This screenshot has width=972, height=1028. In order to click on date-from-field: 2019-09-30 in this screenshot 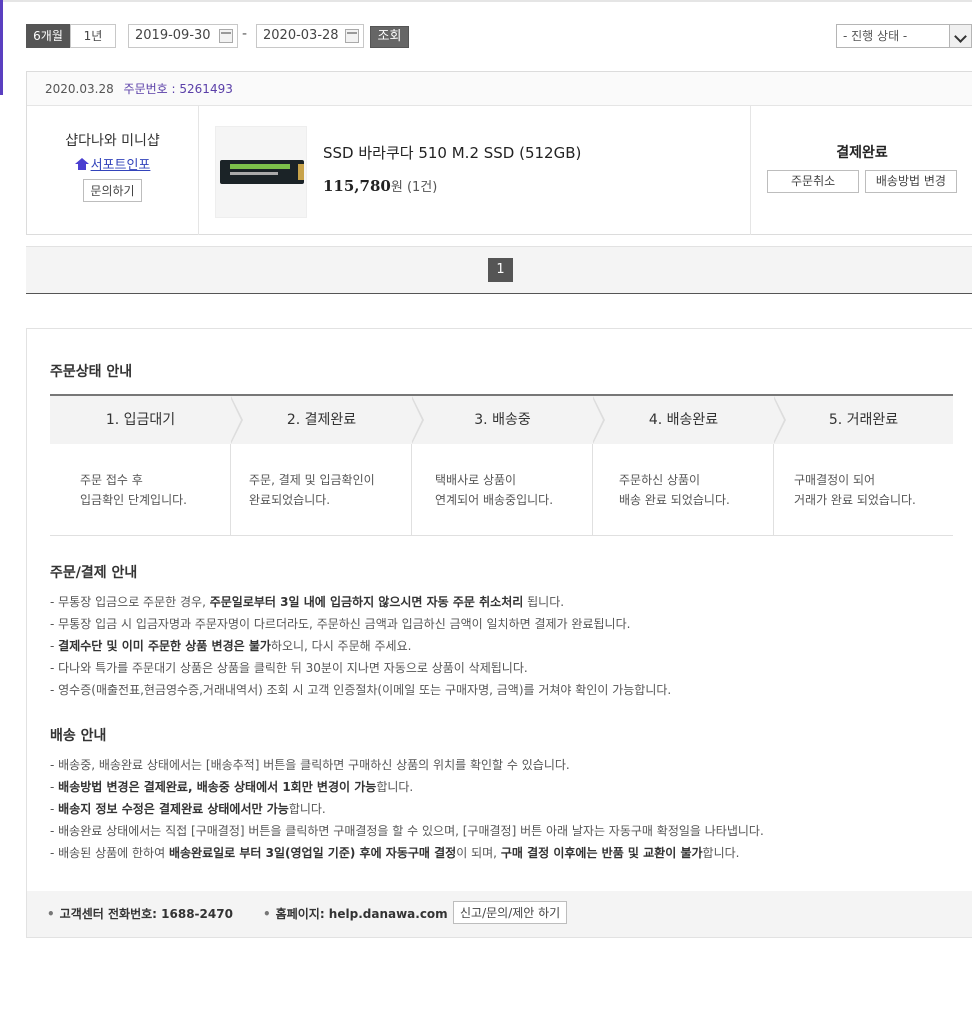, I will do `click(183, 36)`.